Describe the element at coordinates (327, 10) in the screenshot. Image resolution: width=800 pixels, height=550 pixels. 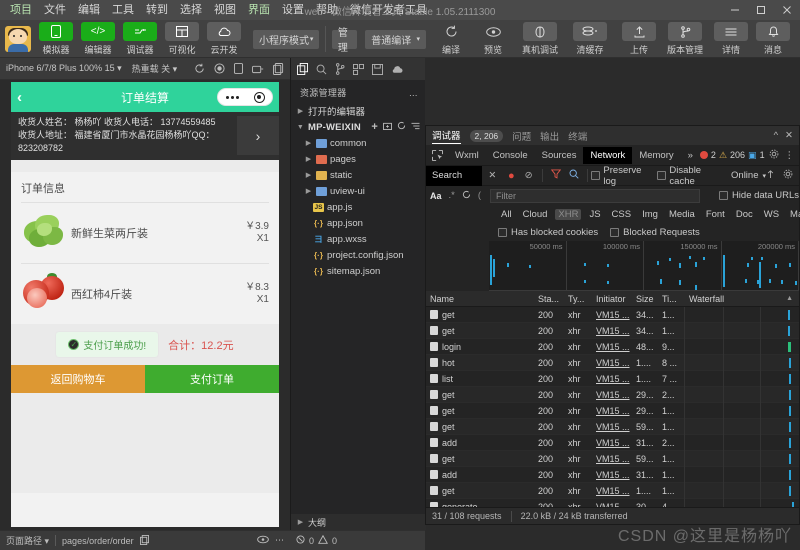
I see `menu-item-help: 帮助` at that location.